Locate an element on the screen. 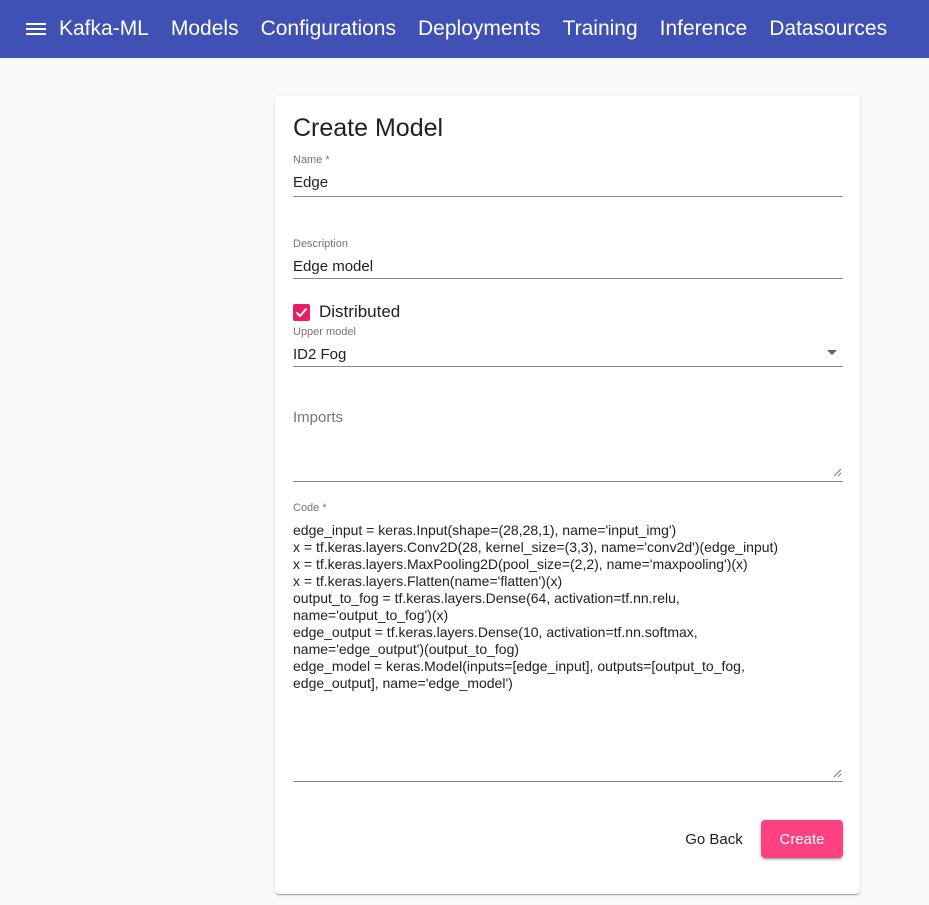  menu-icon is located at coordinates (36, 29).